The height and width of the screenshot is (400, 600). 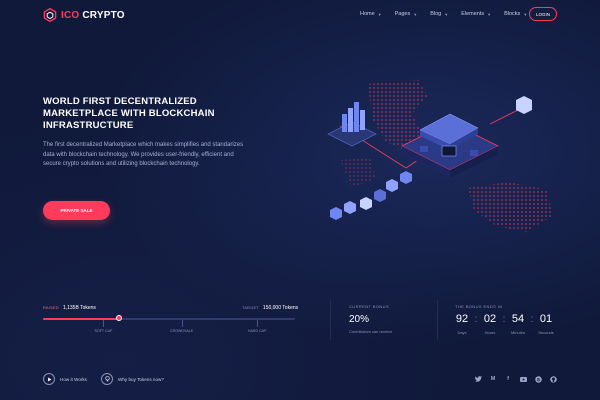 What do you see at coordinates (182, 331) in the screenshot?
I see `progress-marker-label: CROWDSALE` at bounding box center [182, 331].